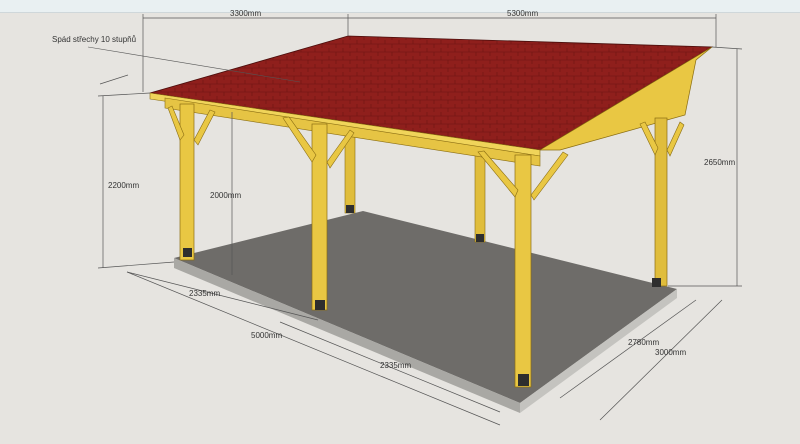 The image size is (800, 444). I want to click on dim-left-height: 2200mm, so click(123, 185).